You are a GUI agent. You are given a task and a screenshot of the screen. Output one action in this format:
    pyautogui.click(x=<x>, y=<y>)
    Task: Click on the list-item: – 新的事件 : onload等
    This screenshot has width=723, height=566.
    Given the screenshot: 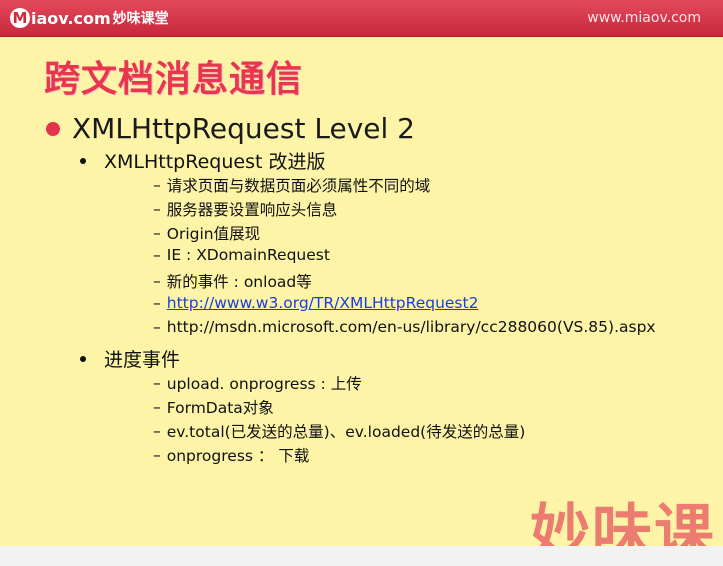 What is the action you would take?
    pyautogui.click(x=232, y=281)
    